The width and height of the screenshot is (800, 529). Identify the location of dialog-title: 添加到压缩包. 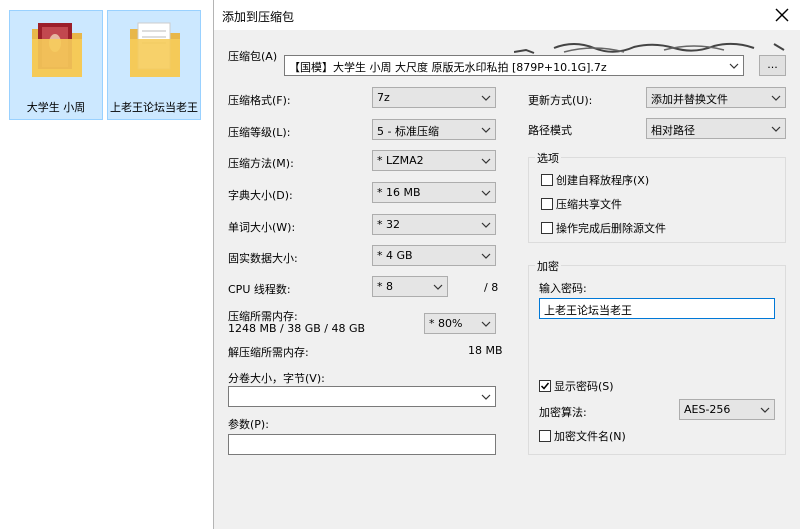
(258, 17).